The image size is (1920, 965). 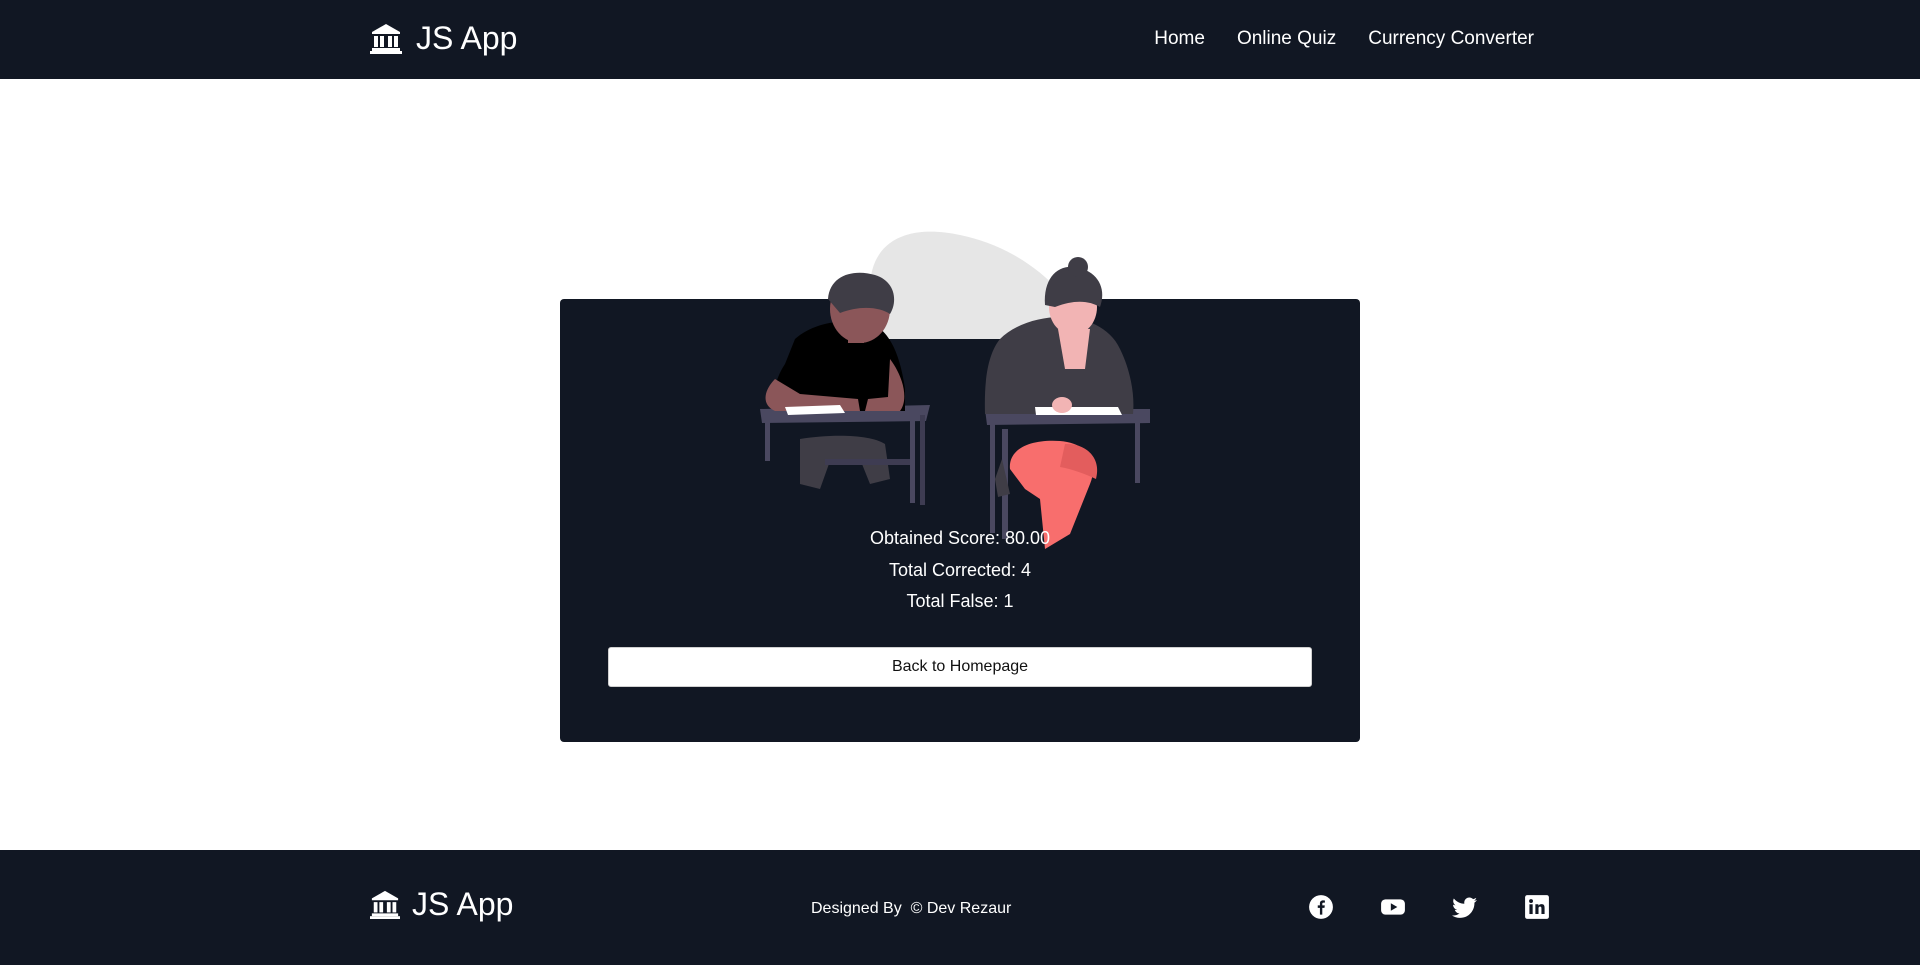 What do you see at coordinates (463, 904) in the screenshot?
I see `footer-brand-name: JS App` at bounding box center [463, 904].